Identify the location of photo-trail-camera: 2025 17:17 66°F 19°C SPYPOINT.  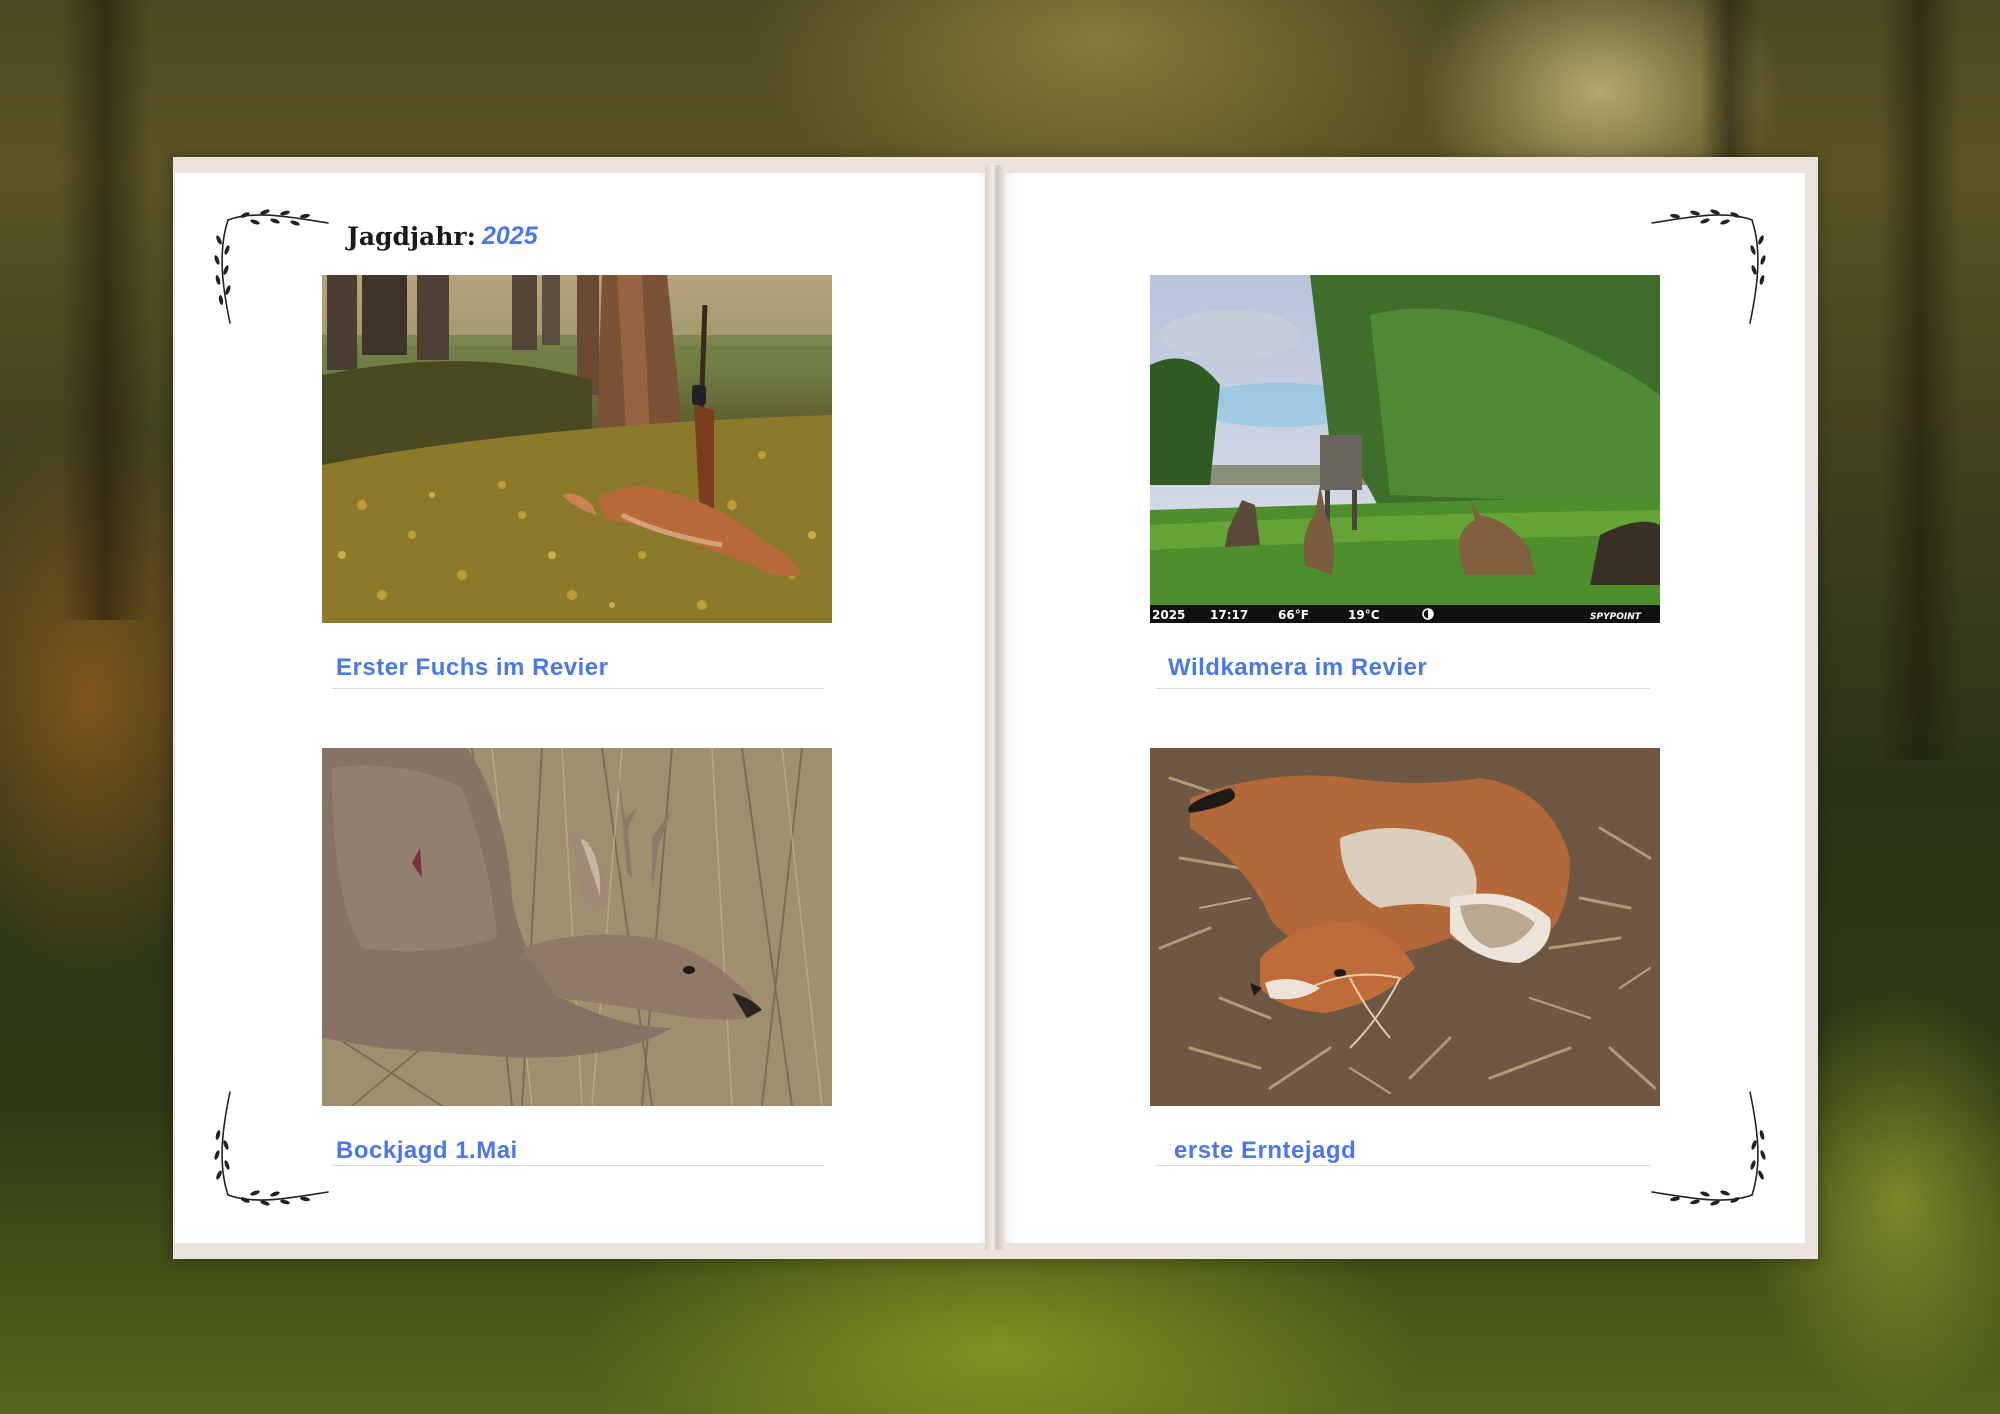
(1405, 449).